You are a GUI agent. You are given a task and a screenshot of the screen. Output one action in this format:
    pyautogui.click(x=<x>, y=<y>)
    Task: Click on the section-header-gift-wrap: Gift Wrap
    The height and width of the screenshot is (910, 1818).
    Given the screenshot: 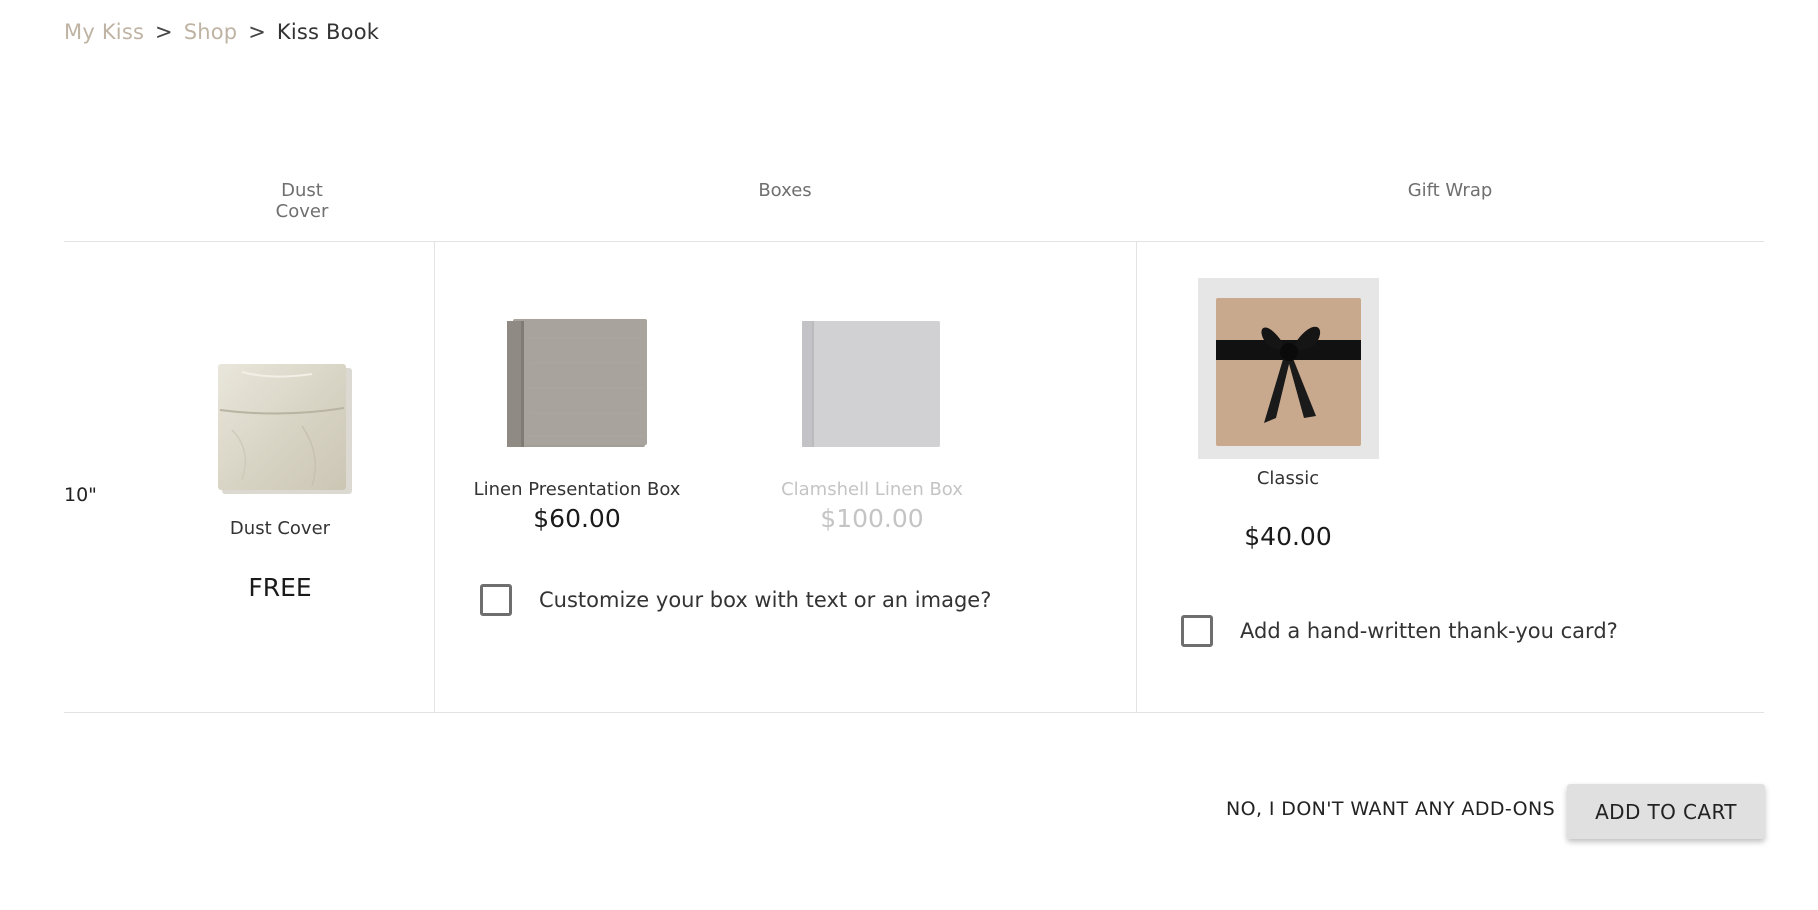 What is the action you would take?
    pyautogui.click(x=1450, y=190)
    